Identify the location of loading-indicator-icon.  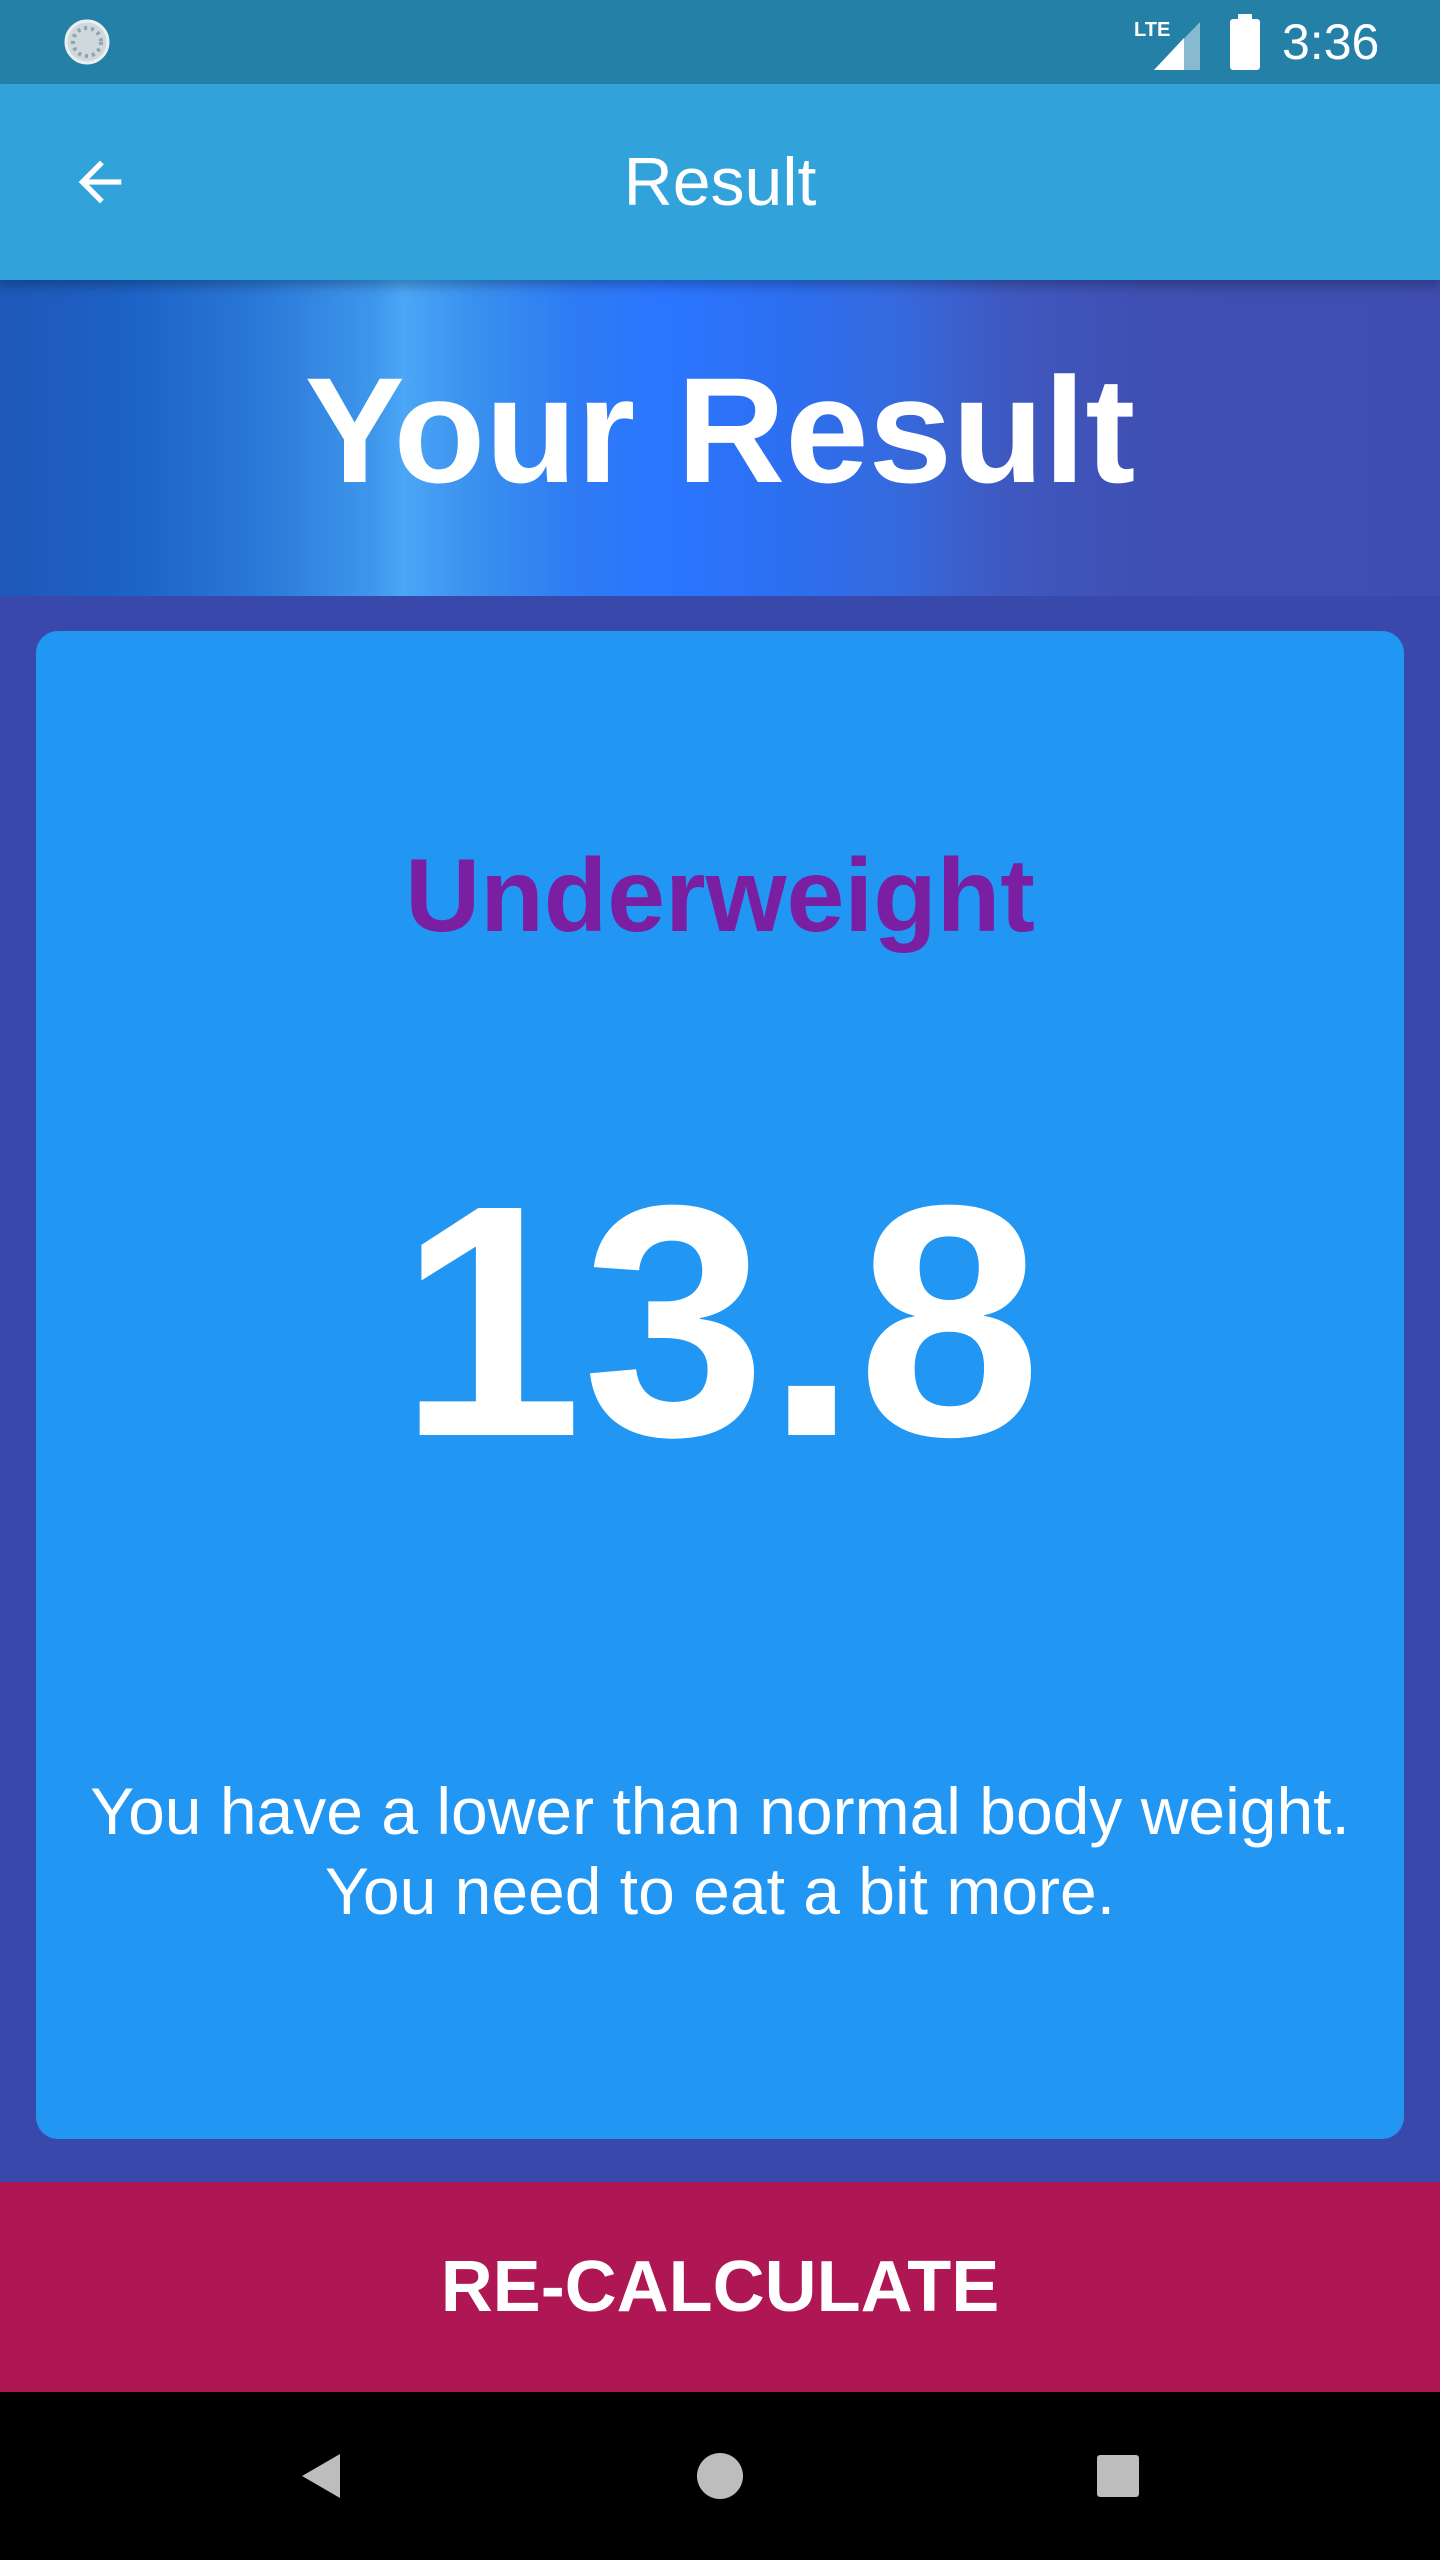
(87, 42).